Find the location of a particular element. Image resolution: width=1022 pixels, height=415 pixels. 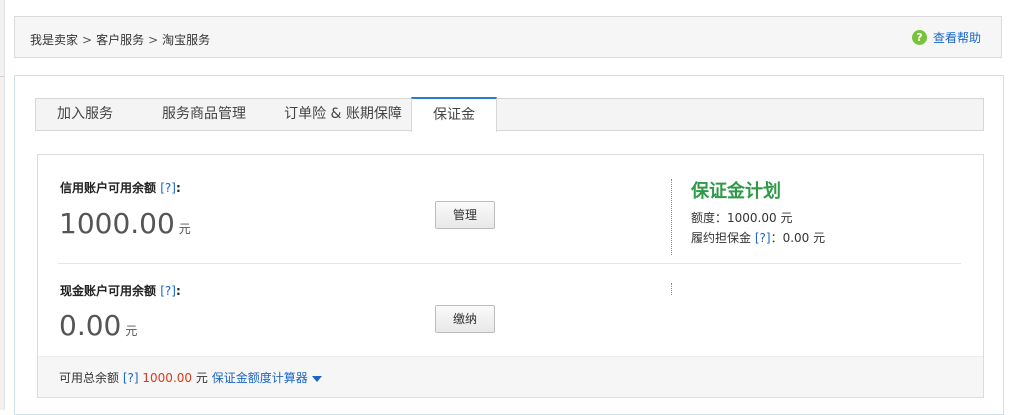

cash-balance-value: 0.00 is located at coordinates (90, 325).